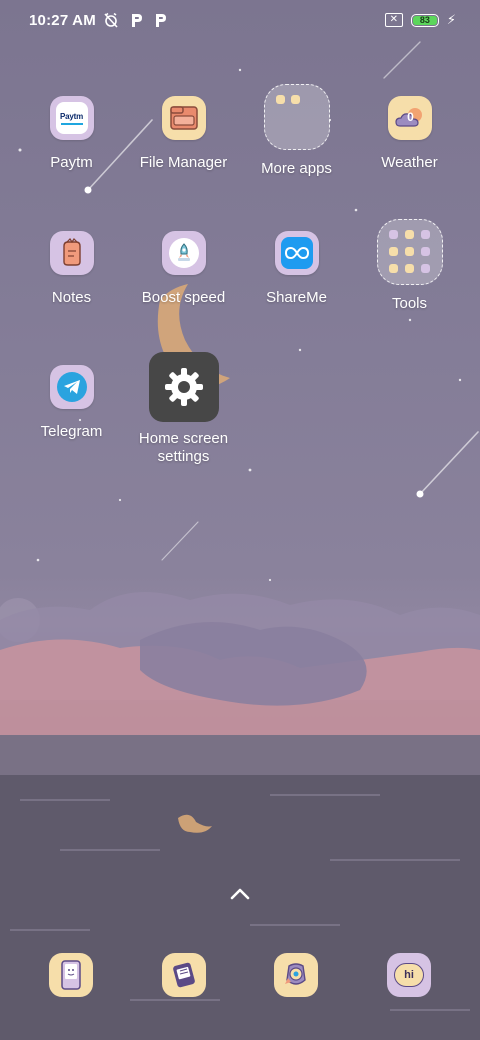 This screenshot has height=1040, width=480. Describe the element at coordinates (393, 20) in the screenshot. I see `no-sim-icon: ✕` at that location.